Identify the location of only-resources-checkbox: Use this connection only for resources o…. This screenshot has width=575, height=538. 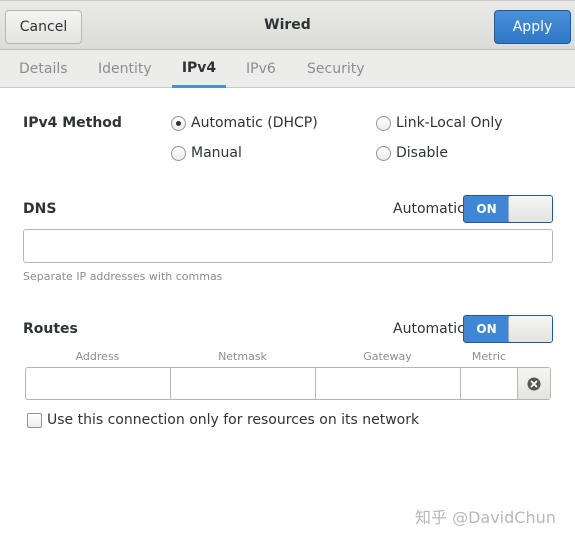
(223, 420).